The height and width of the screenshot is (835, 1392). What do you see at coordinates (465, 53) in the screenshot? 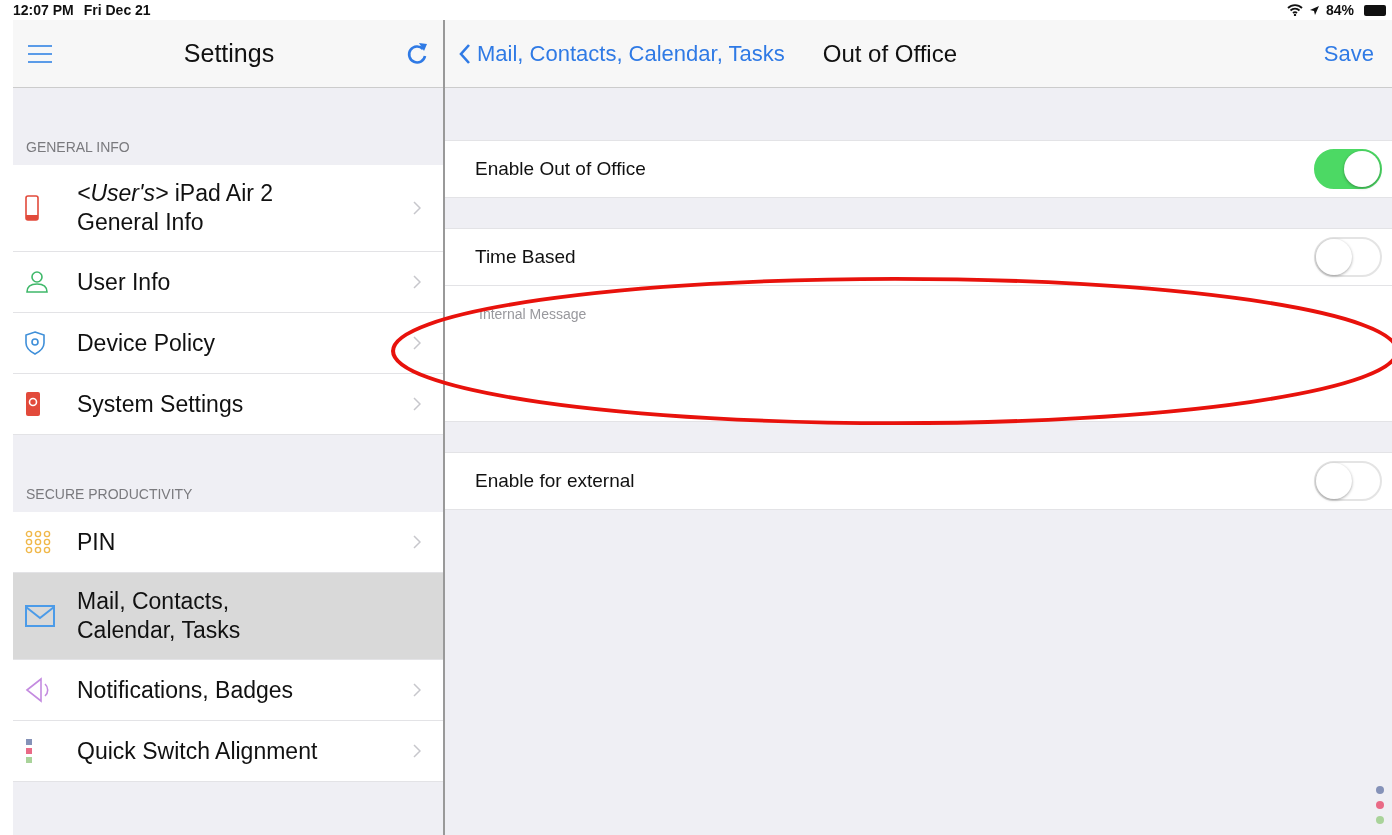
I see `chevron-left-icon` at bounding box center [465, 53].